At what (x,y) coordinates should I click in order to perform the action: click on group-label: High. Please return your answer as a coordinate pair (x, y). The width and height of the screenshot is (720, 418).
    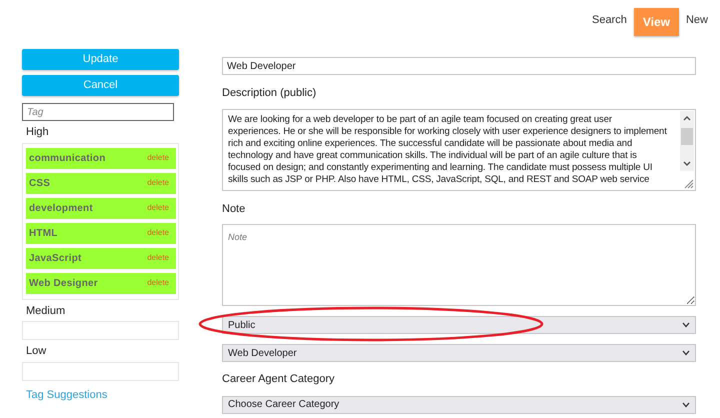
    Looking at the image, I should click on (37, 132).